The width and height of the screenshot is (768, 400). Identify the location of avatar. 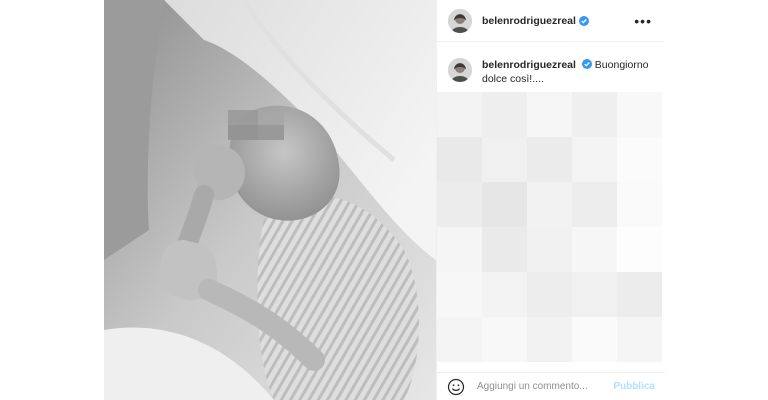
(460, 20).